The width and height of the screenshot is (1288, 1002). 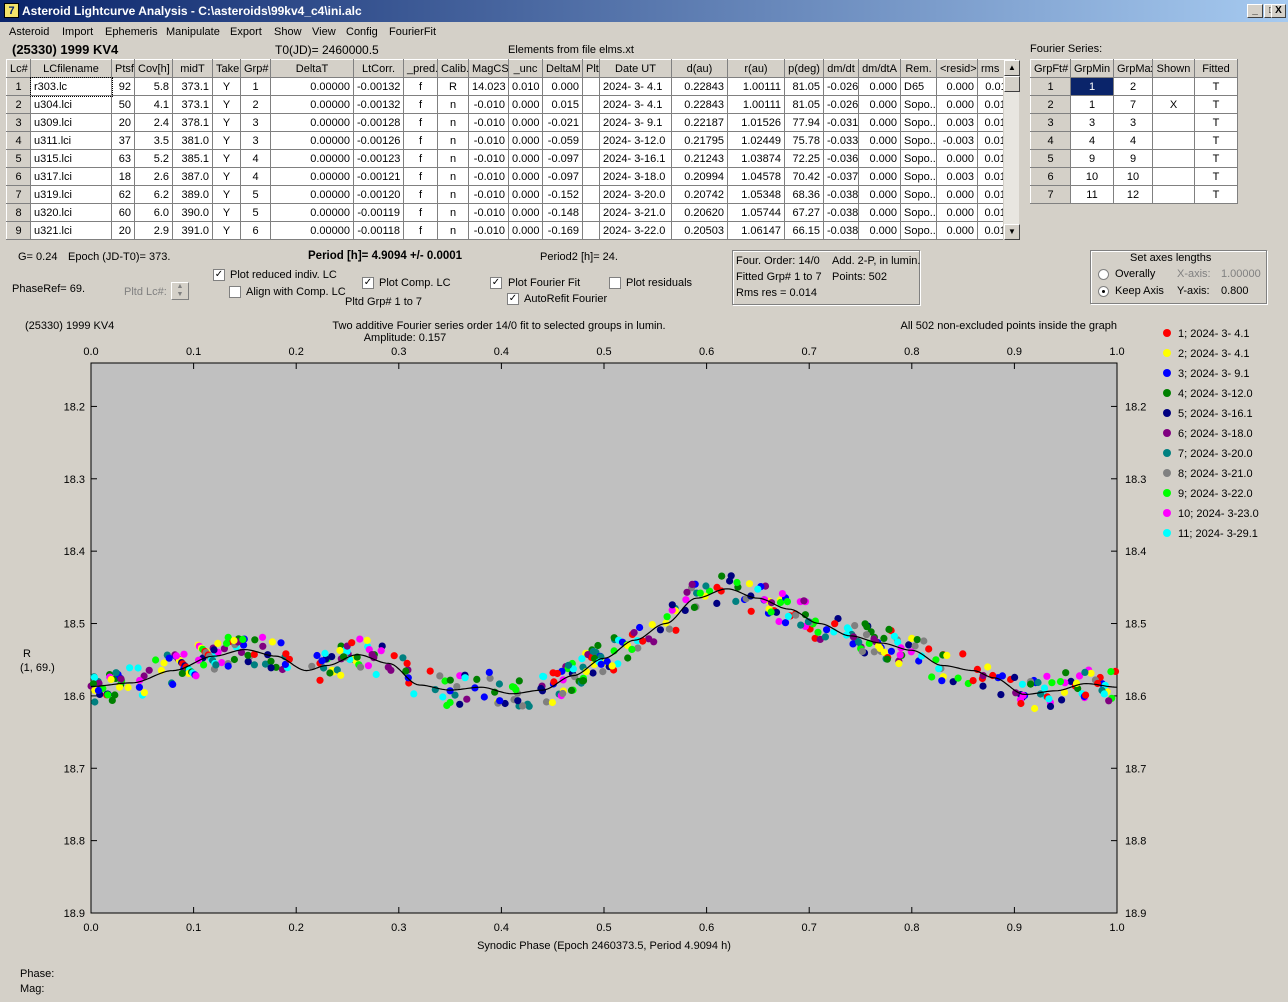 I want to click on table-cell: 0.003, so click(x=957, y=122).